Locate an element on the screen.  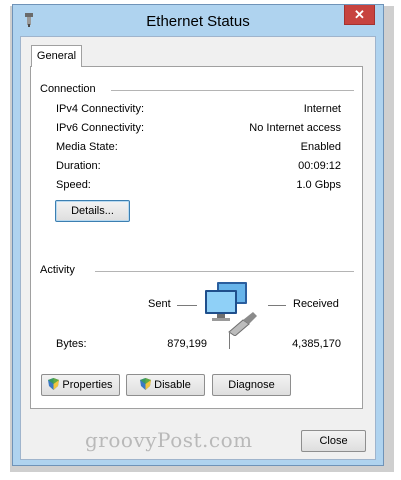
bytes-received-value: 4,385,170 is located at coordinates (316, 344).